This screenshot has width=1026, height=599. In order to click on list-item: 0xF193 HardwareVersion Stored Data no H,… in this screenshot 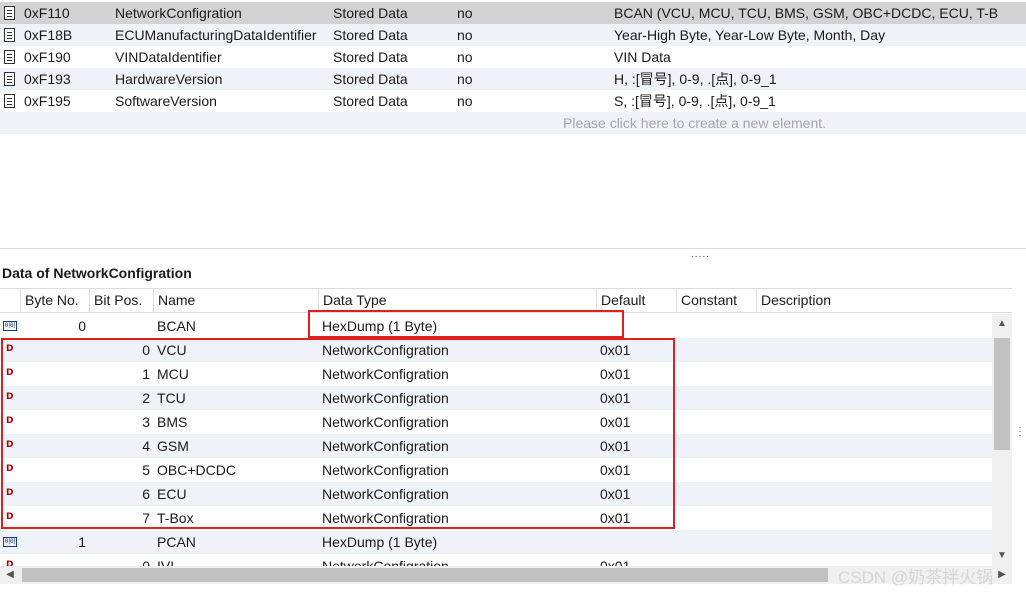, I will do `click(513, 79)`.